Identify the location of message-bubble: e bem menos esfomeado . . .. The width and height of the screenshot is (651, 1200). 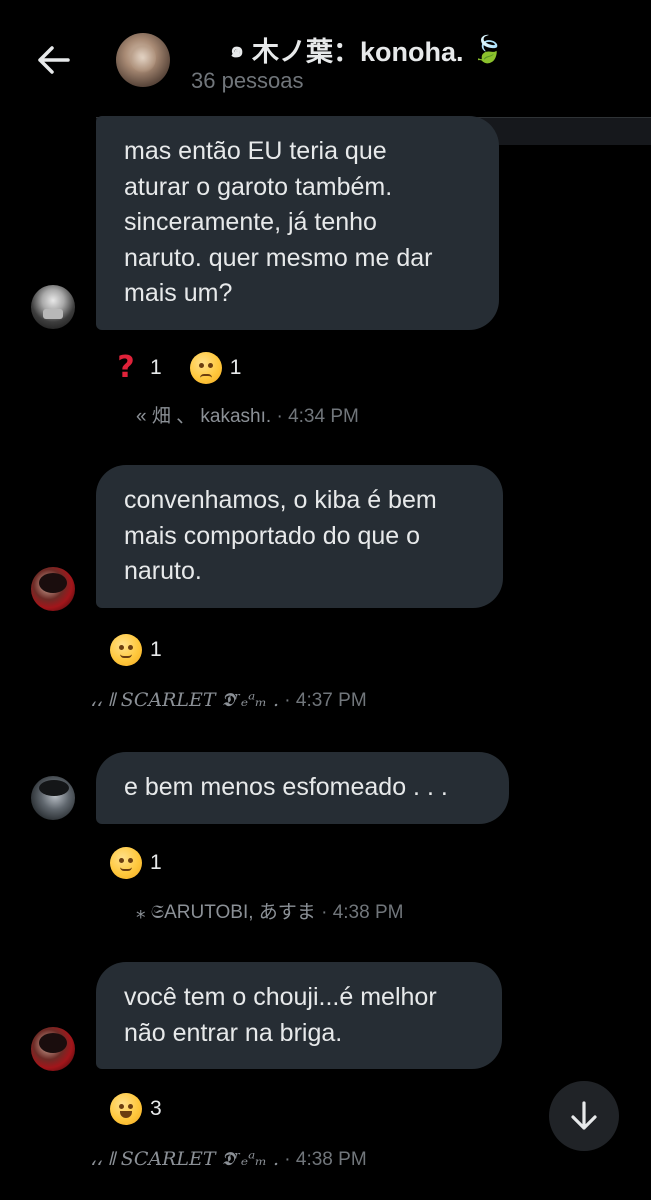
(302, 788).